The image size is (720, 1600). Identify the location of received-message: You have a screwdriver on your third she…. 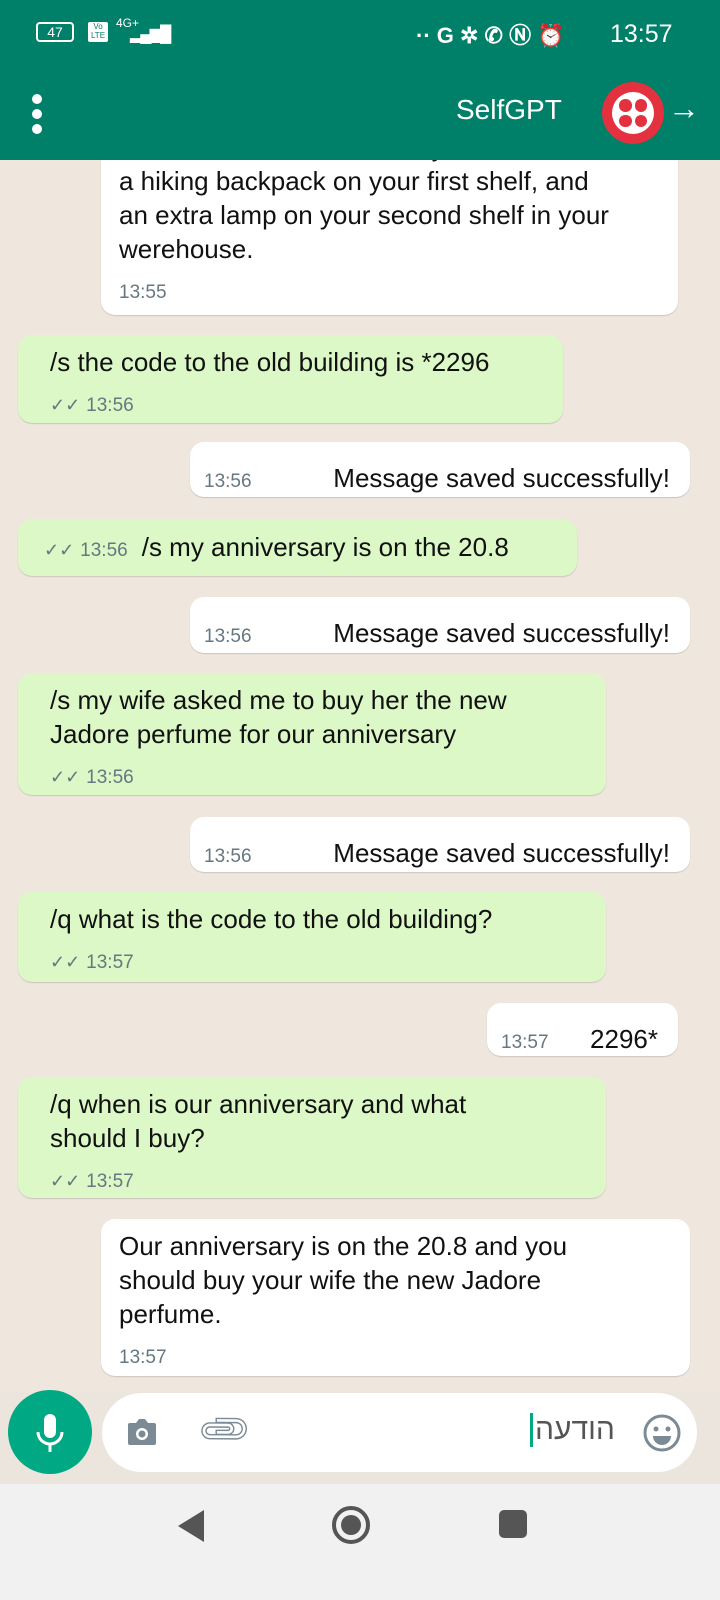
(389, 237).